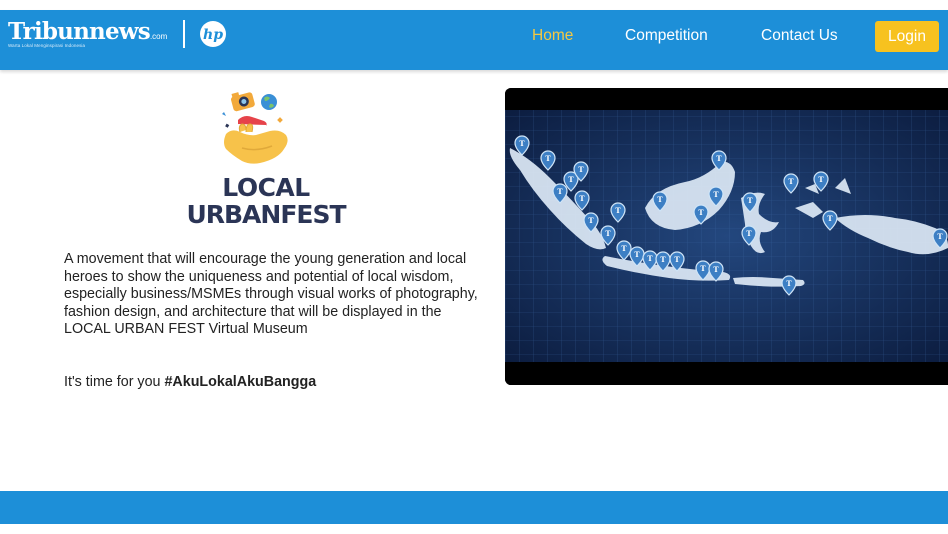  What do you see at coordinates (112, 382) in the screenshot?
I see `cta-prefix: It's time for you` at bounding box center [112, 382].